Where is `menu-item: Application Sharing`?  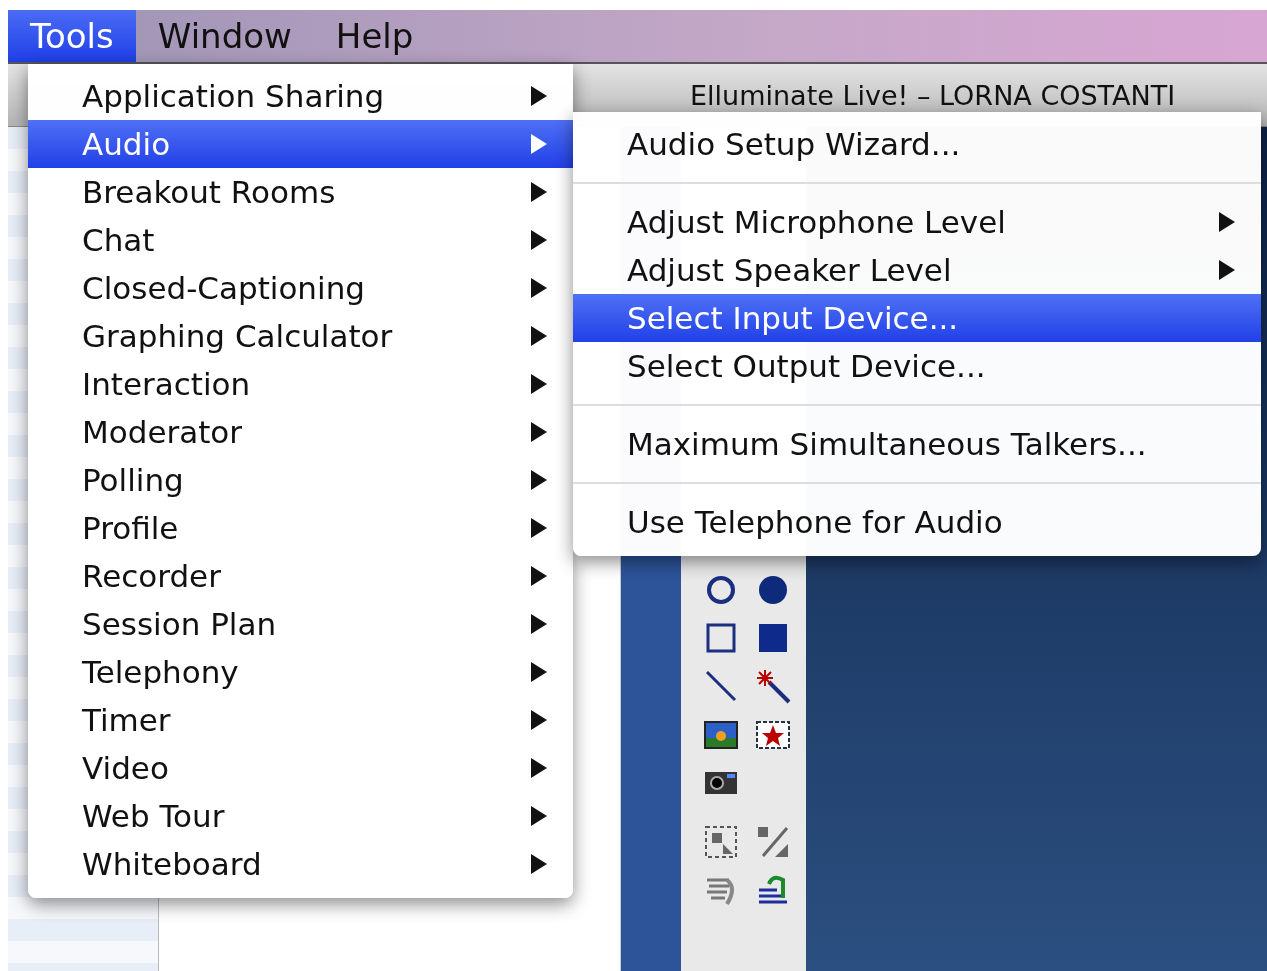 menu-item: Application Sharing is located at coordinates (300, 96).